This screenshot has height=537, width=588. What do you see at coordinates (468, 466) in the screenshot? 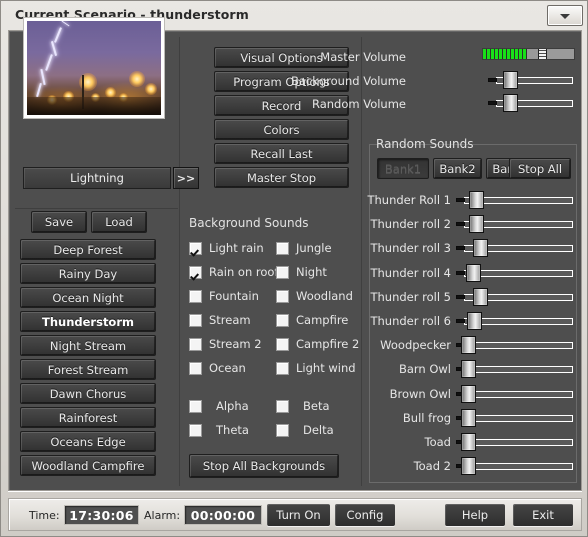
I see `slider-toad-2-thumb` at bounding box center [468, 466].